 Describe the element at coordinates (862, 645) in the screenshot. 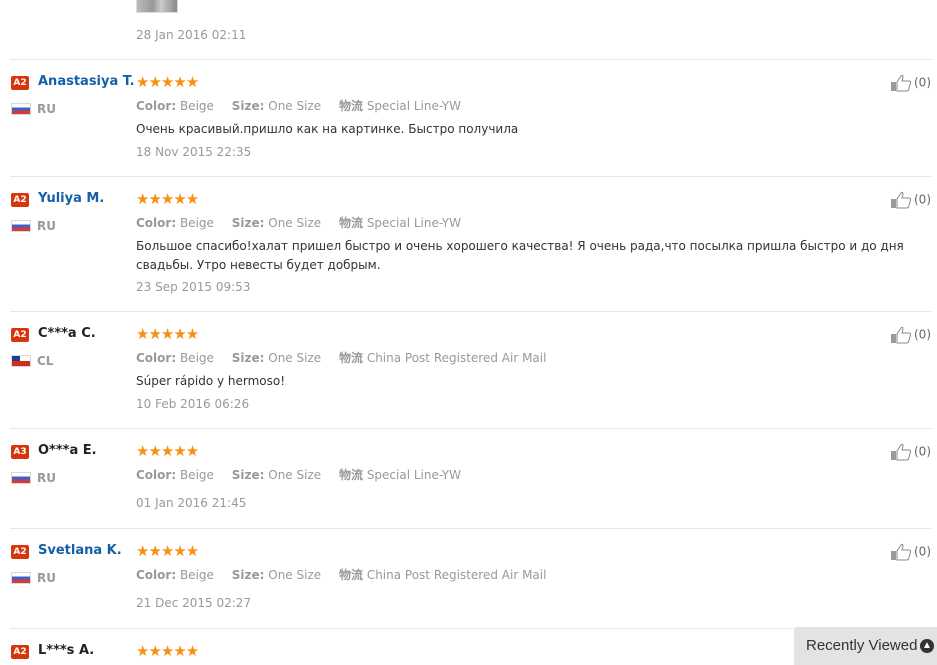

I see `recently-viewed-label: Recently Viewed` at that location.